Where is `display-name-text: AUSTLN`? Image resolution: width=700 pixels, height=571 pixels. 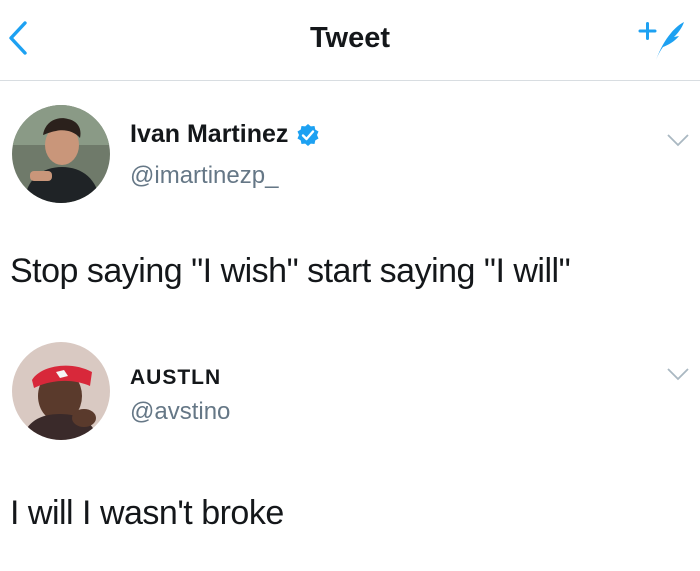
display-name-text: AUSTLN is located at coordinates (176, 377).